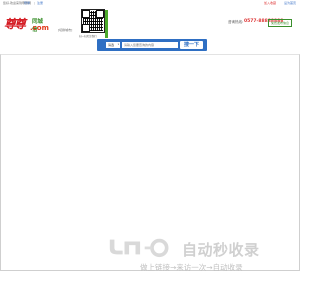 The image size is (320, 300). Describe the element at coordinates (236, 22) in the screenshot. I see `hotline-label: 咨询热线:` at that location.